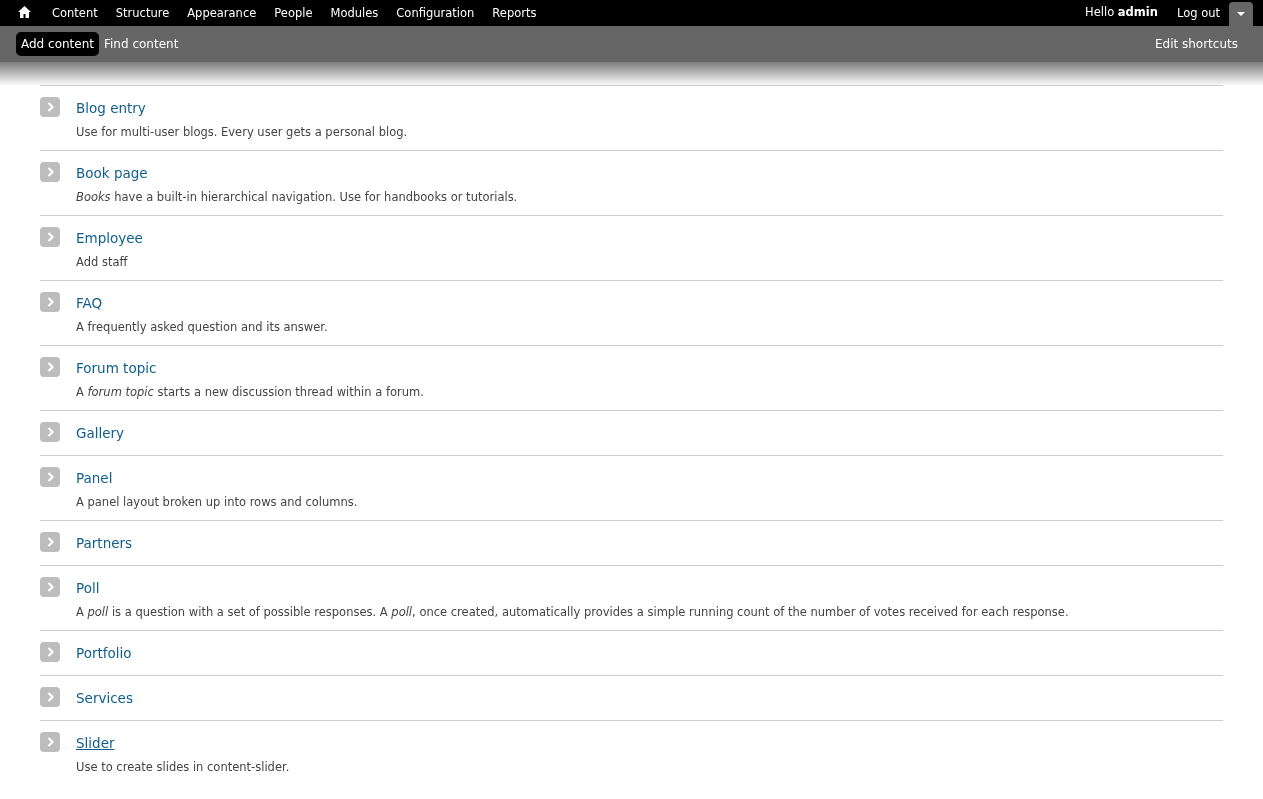 The height and width of the screenshot is (799, 1263). What do you see at coordinates (293, 13) in the screenshot?
I see `menu-link: People` at bounding box center [293, 13].